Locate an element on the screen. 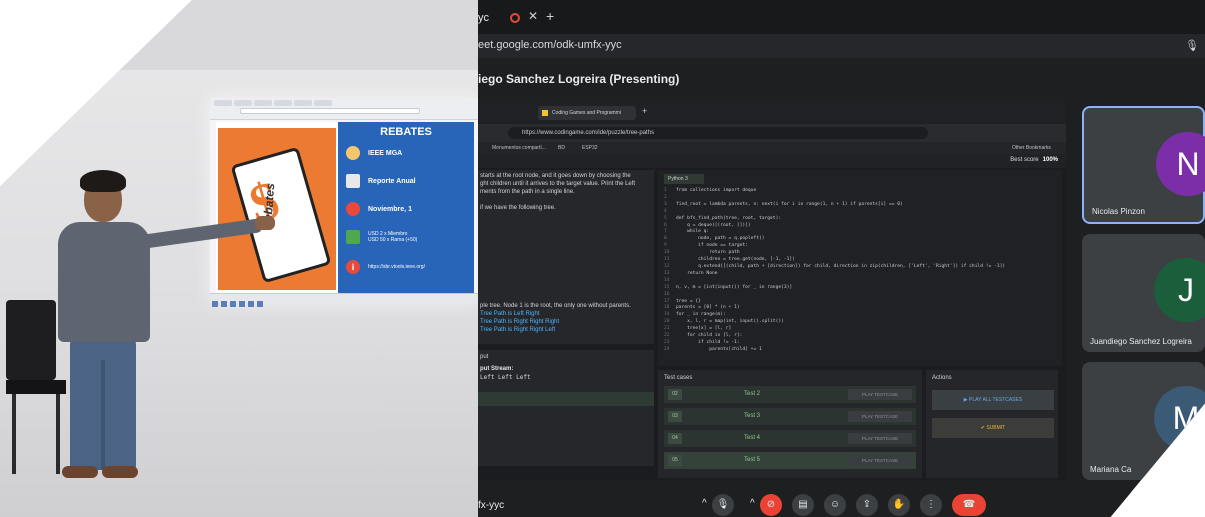  shared-tabbar: Coding Games and Programmi + is located at coordinates (772, 112).